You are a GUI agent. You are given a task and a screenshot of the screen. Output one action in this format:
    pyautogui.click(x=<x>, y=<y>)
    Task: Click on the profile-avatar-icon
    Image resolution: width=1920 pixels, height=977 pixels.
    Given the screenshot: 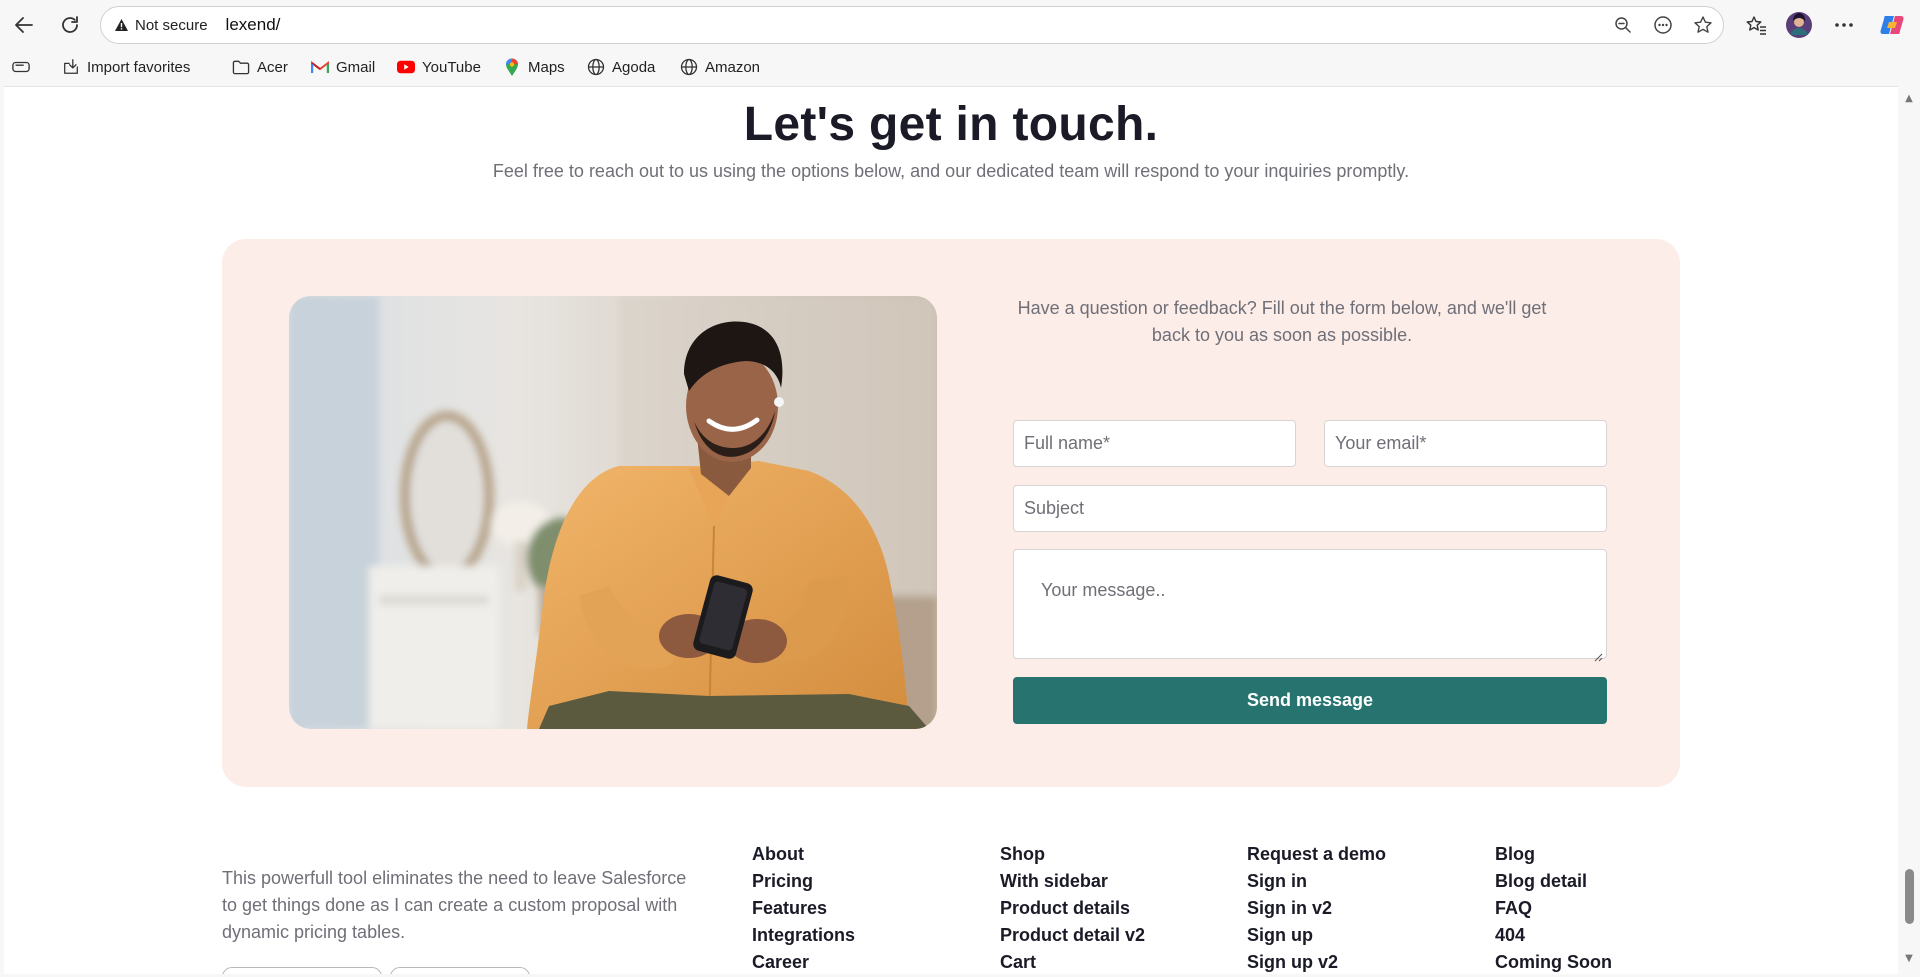 What is the action you would take?
    pyautogui.click(x=1799, y=25)
    